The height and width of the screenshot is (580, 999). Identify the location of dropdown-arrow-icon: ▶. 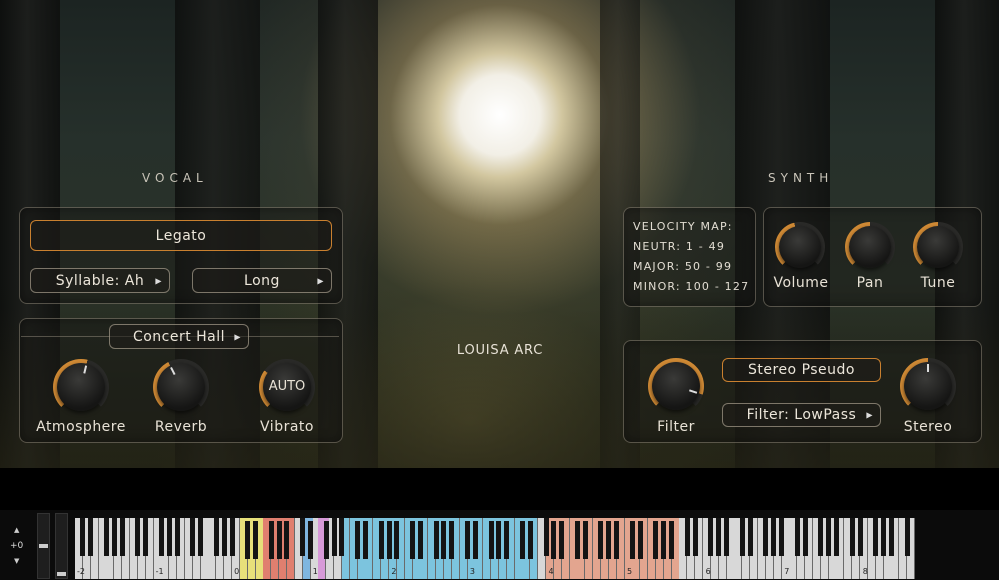
(320, 280).